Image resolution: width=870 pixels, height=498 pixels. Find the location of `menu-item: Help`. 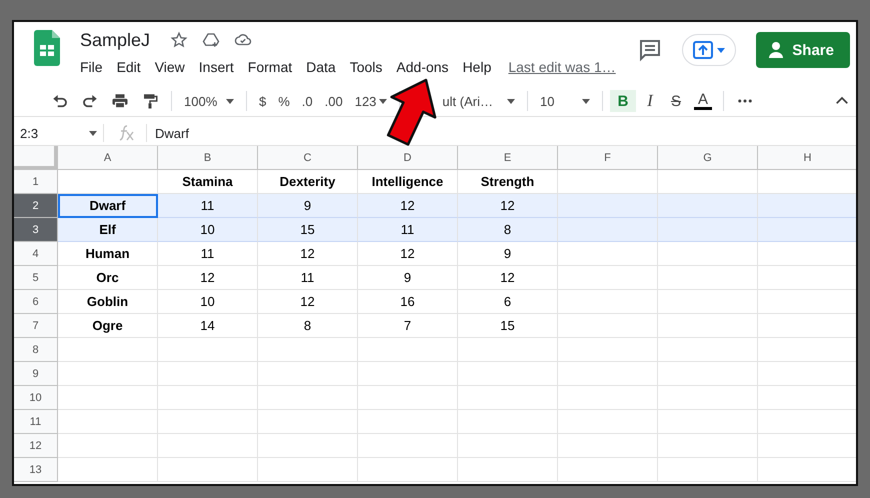

menu-item: Help is located at coordinates (477, 67).